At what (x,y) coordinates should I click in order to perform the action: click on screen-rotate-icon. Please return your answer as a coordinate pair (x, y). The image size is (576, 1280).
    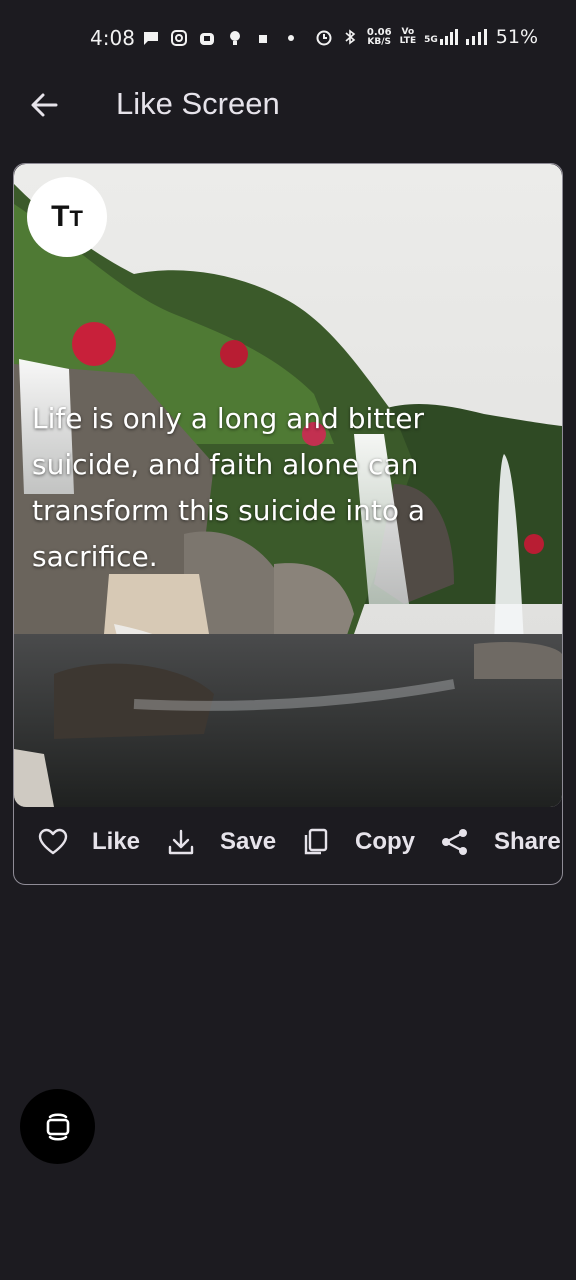
    Looking at the image, I should click on (57, 1126).